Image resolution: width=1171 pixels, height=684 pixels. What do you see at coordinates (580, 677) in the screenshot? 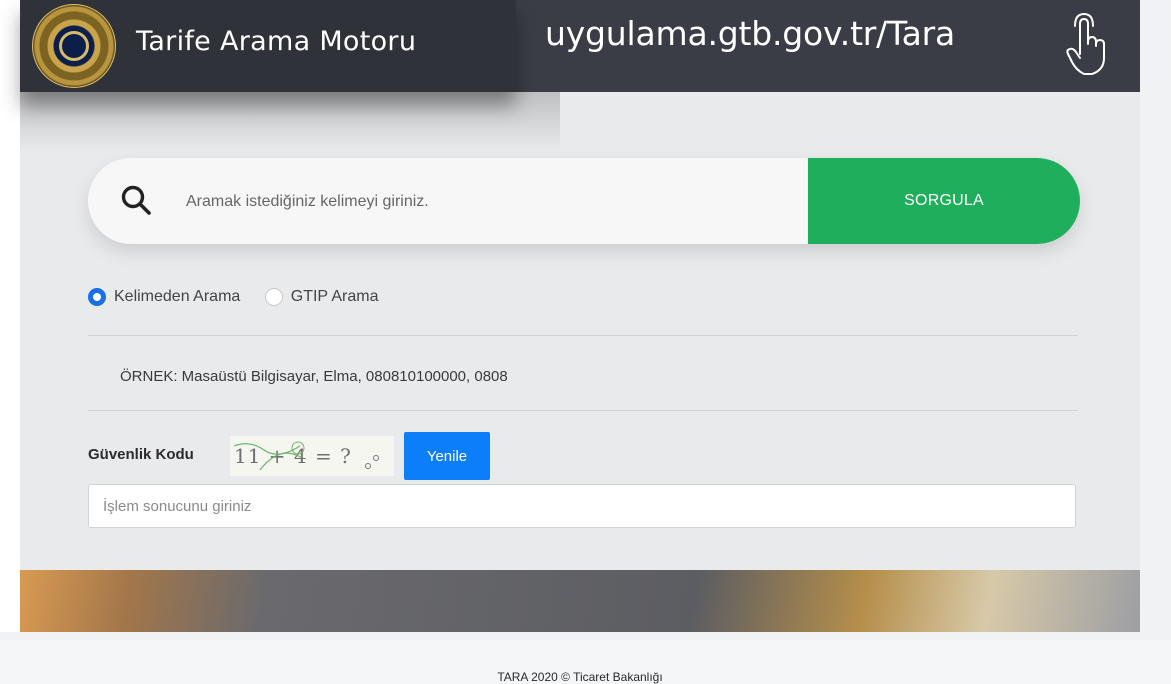
I see `footer-text: TARA 2020 © Ticaret Bakanlığı` at bounding box center [580, 677].